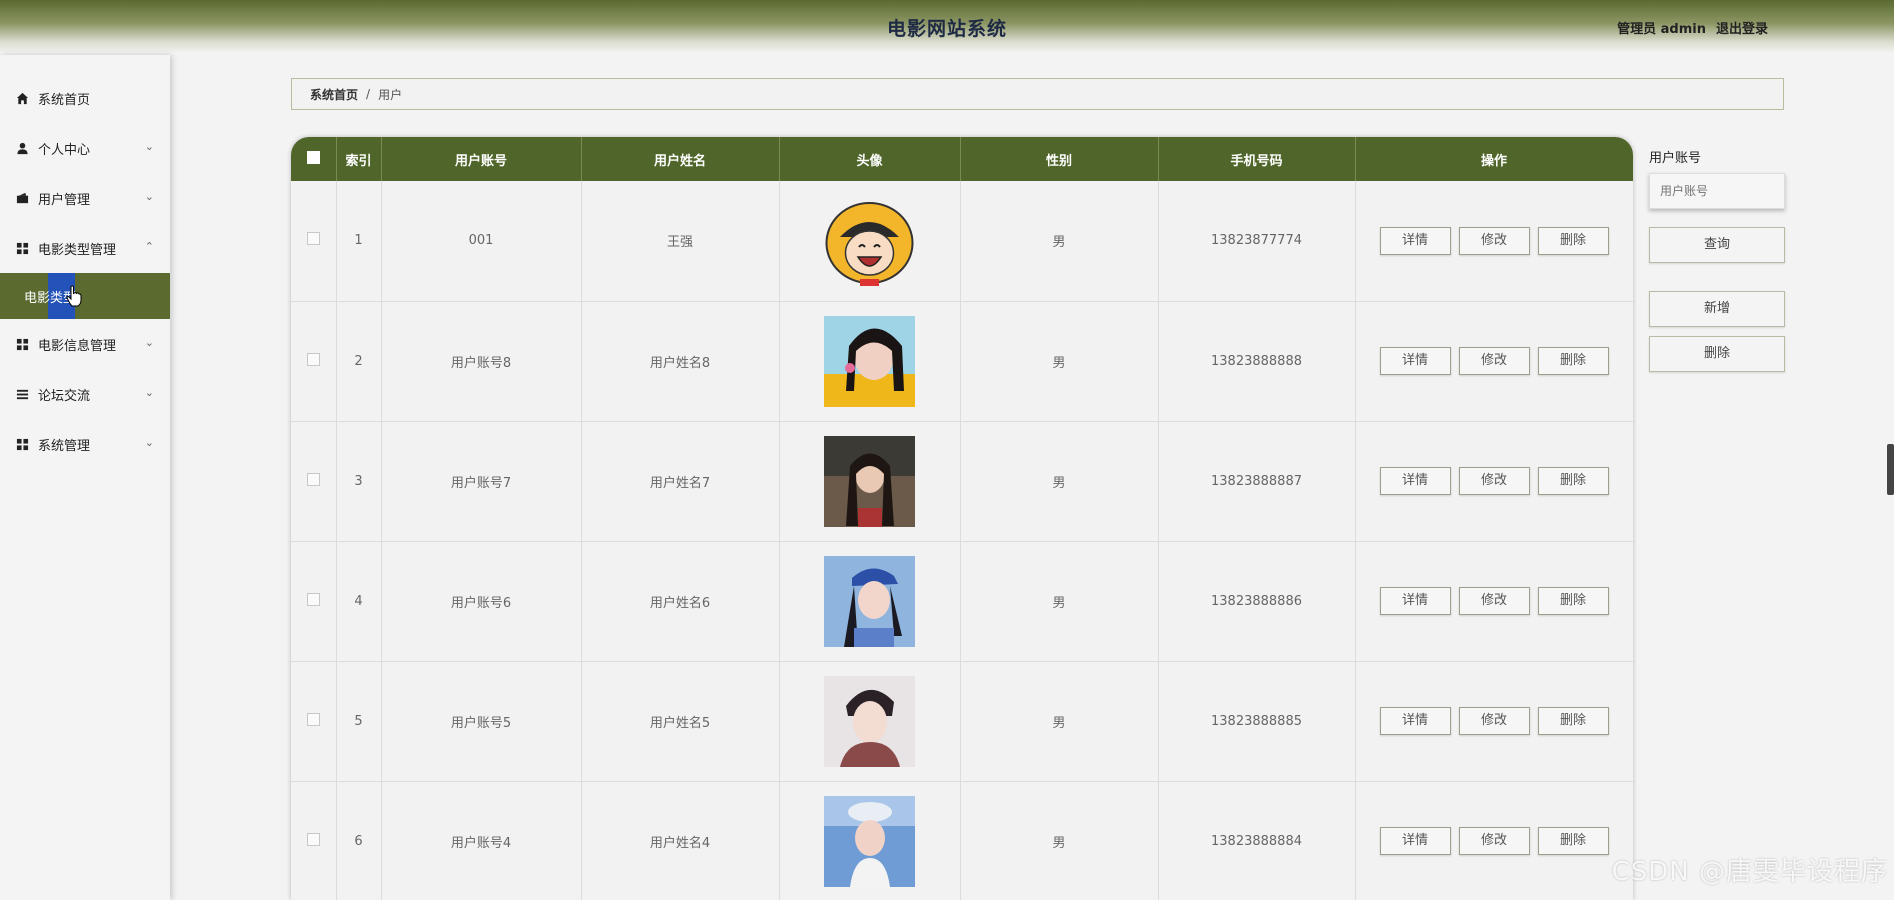 The image size is (1894, 900). I want to click on sidebar-subitem-movie-type: 电影类型, so click(85, 296).